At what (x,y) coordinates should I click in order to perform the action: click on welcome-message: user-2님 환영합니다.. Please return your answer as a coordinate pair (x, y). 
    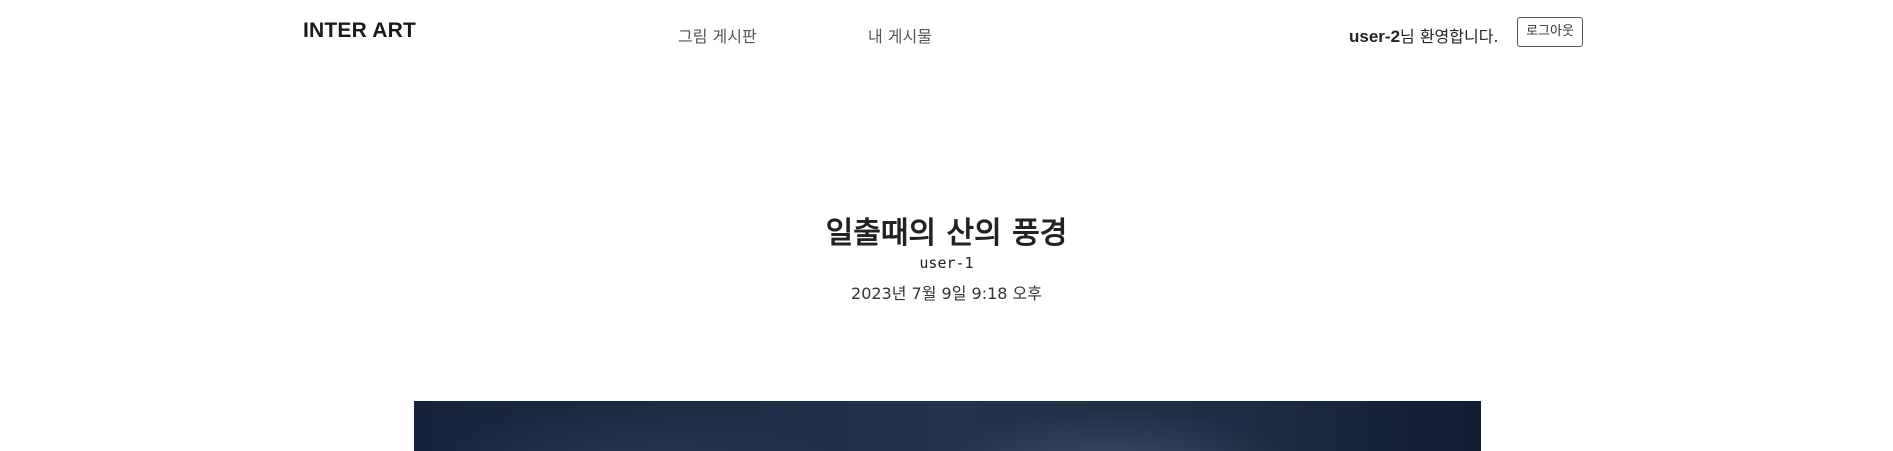
    Looking at the image, I should click on (1424, 35).